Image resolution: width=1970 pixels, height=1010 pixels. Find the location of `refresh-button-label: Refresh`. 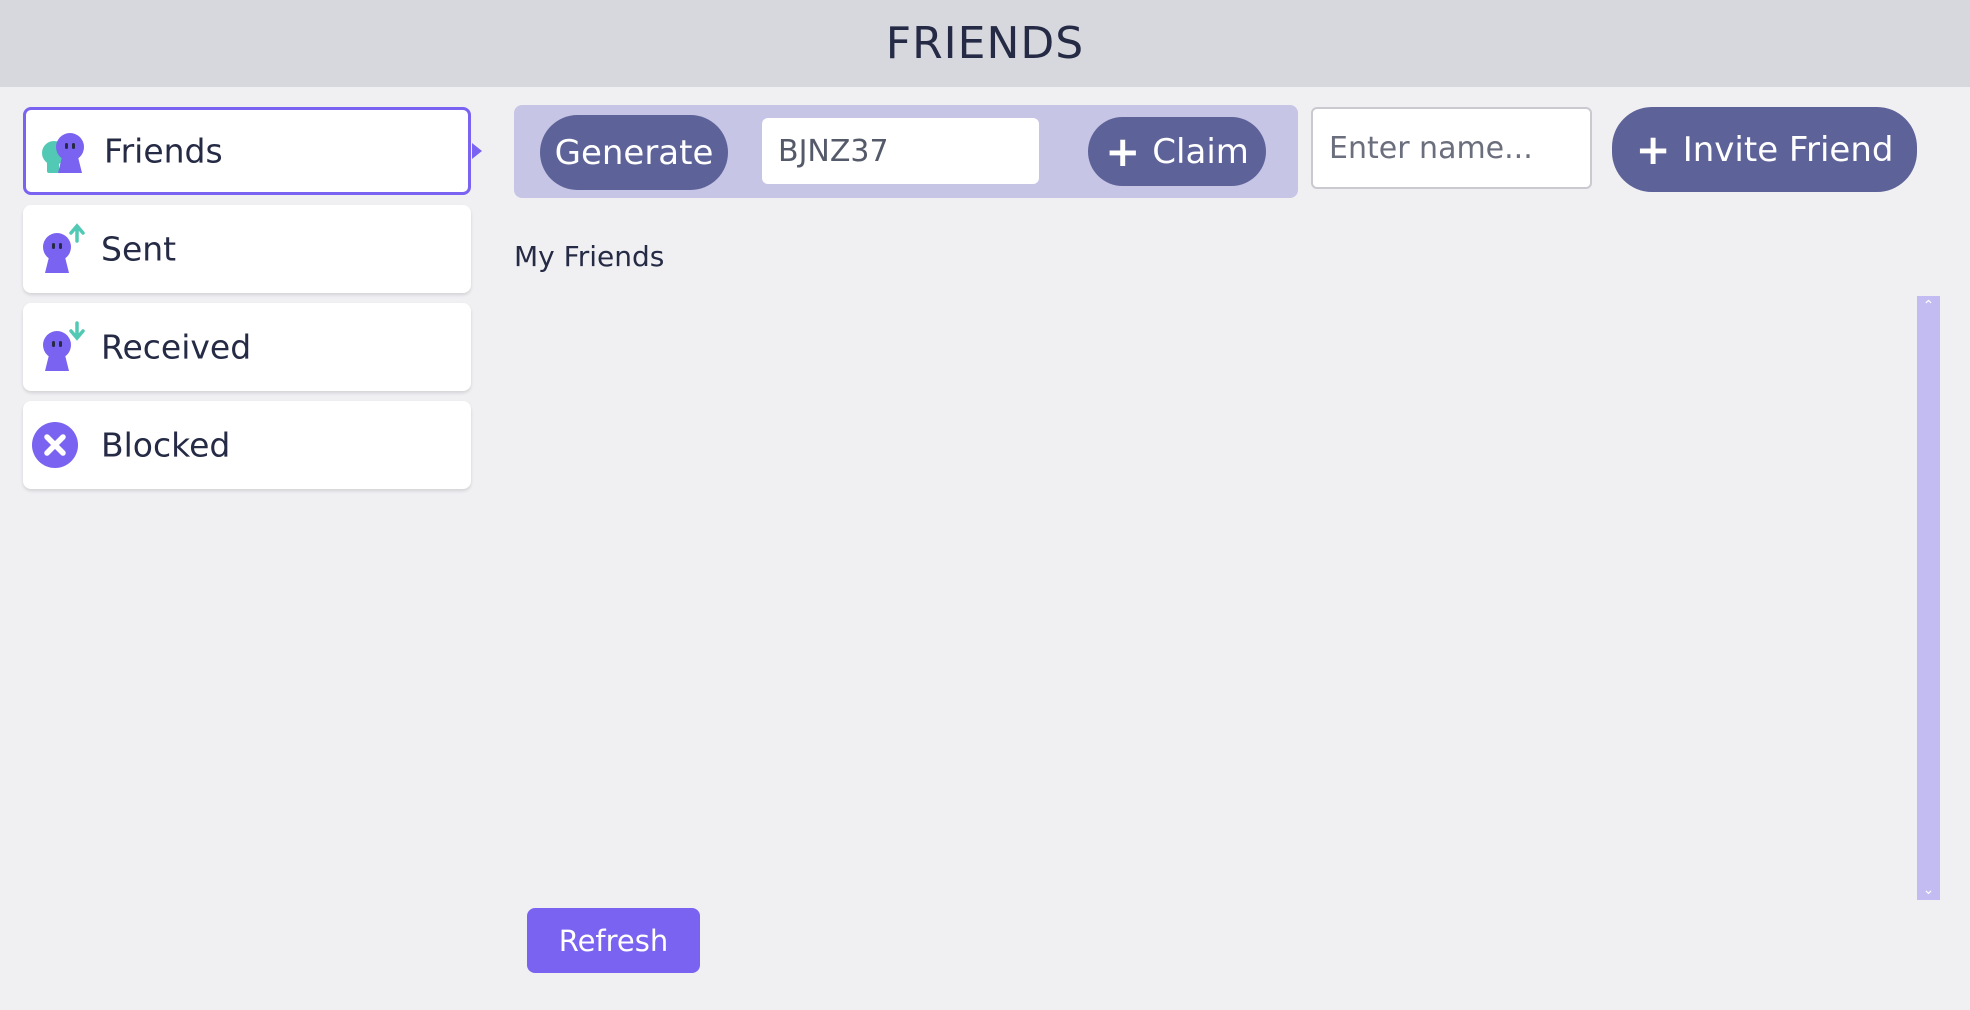

refresh-button-label: Refresh is located at coordinates (613, 940).